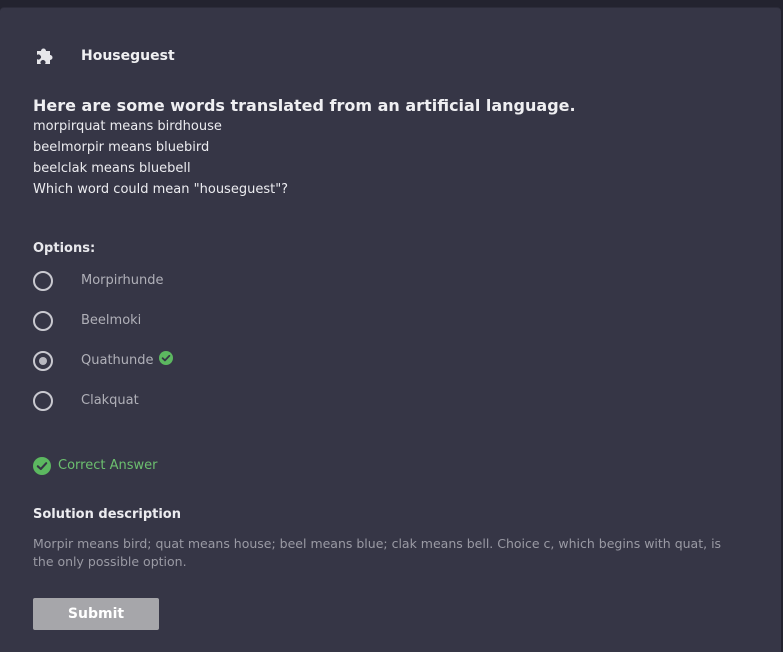 Image resolution: width=783 pixels, height=652 pixels. I want to click on card-header: Houseguest, so click(104, 56).